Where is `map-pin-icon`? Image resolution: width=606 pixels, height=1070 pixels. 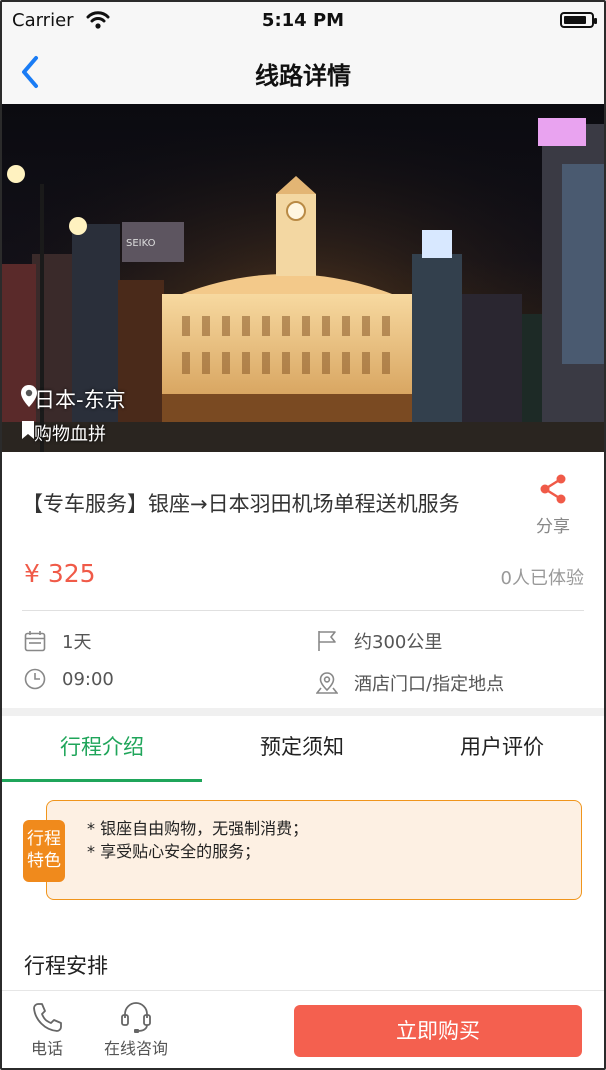 map-pin-icon is located at coordinates (327, 683).